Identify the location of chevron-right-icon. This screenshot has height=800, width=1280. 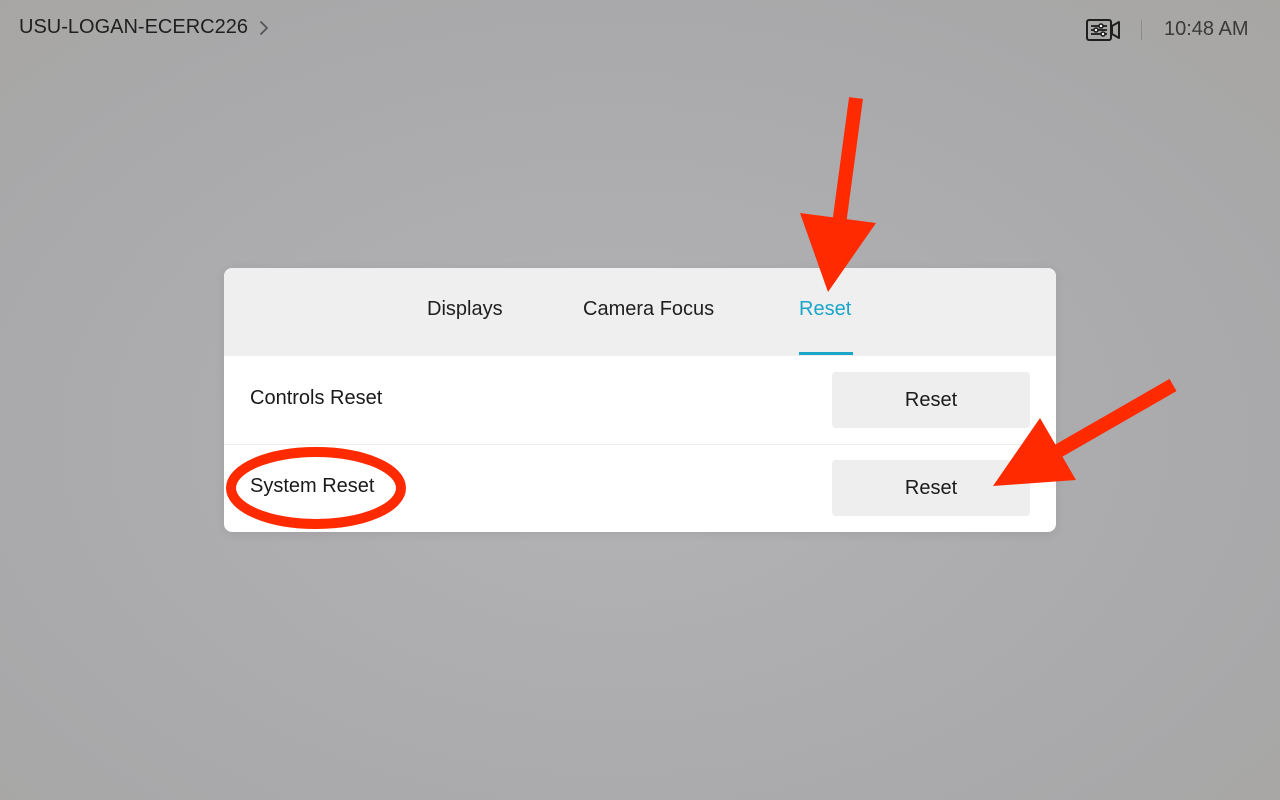
(264, 27).